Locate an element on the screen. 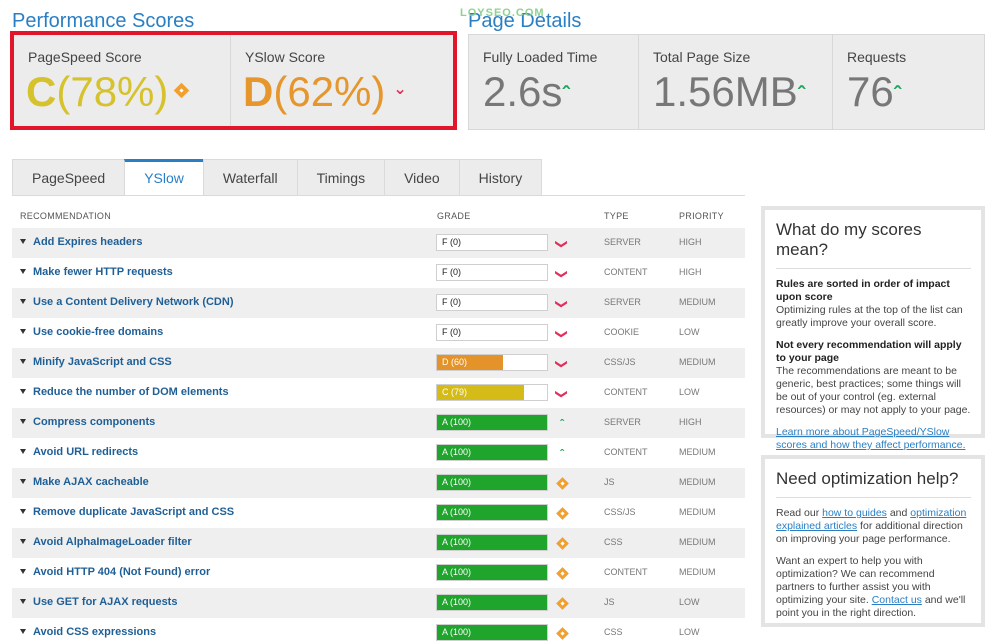 The image size is (1000, 644). recommendation-name: Minify JavaScript and CSS is located at coordinates (102, 362).